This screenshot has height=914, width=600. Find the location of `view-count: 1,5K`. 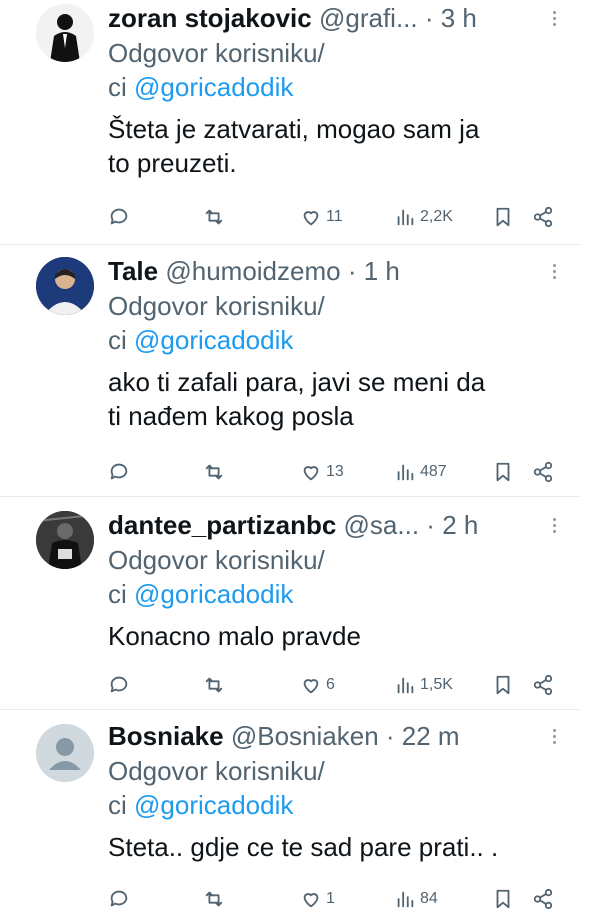

view-count: 1,5K is located at coordinates (436, 684).